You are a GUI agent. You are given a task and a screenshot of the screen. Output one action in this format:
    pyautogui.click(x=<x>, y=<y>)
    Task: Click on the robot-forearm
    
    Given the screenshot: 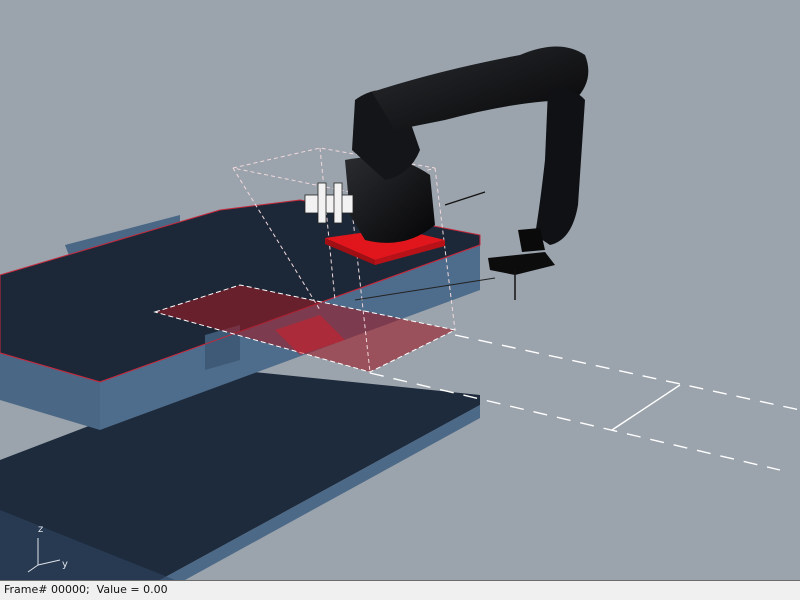 What is the action you would take?
    pyautogui.click(x=560, y=166)
    